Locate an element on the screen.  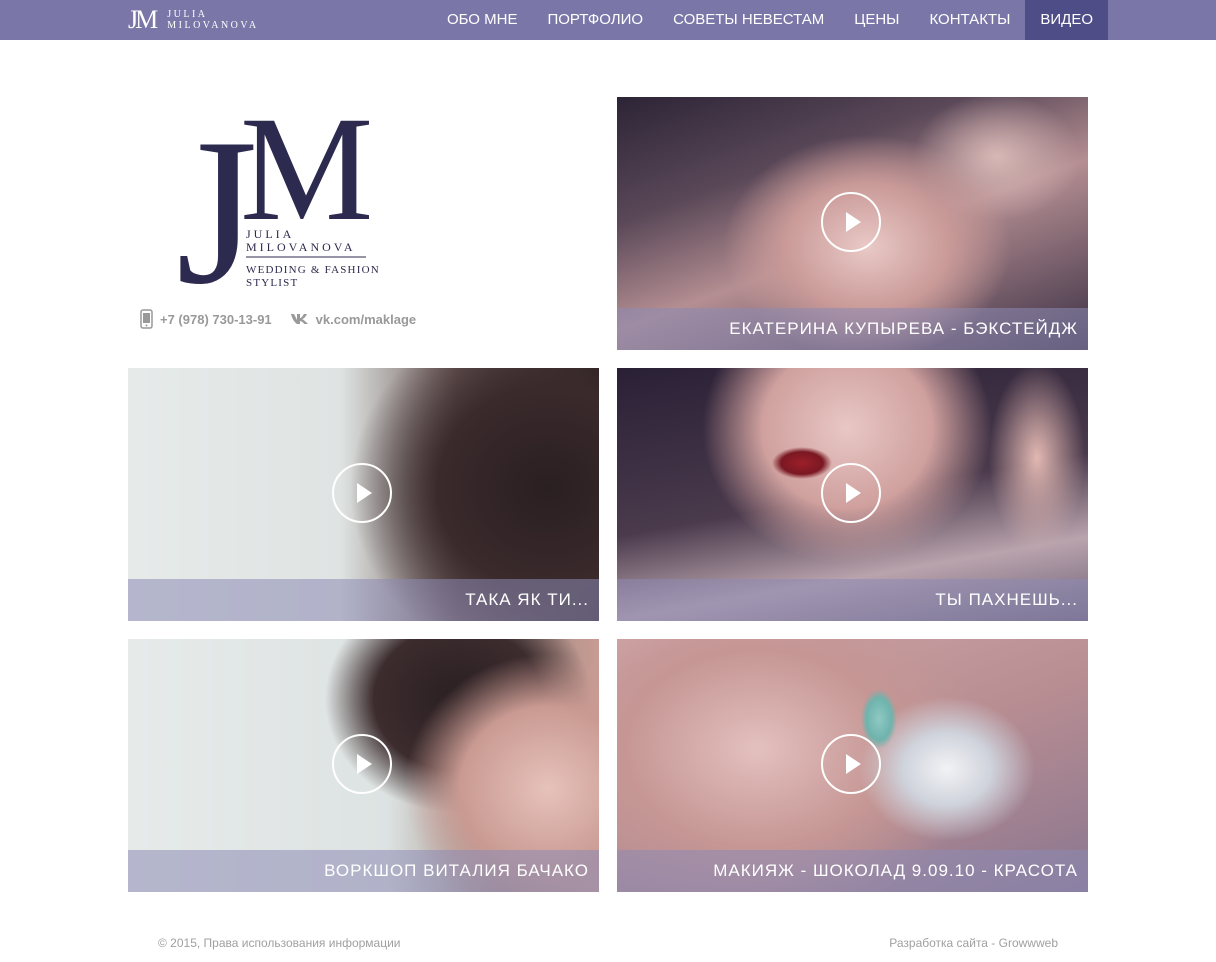
brand-logo-link: JM JULIA MILOVANOVA is located at coordinates (193, 20).